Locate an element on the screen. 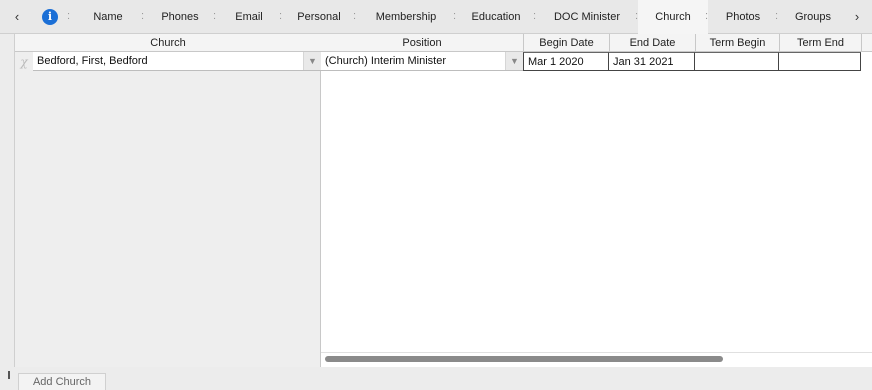 The height and width of the screenshot is (390, 872). tab-groups: Groups is located at coordinates (813, 17).